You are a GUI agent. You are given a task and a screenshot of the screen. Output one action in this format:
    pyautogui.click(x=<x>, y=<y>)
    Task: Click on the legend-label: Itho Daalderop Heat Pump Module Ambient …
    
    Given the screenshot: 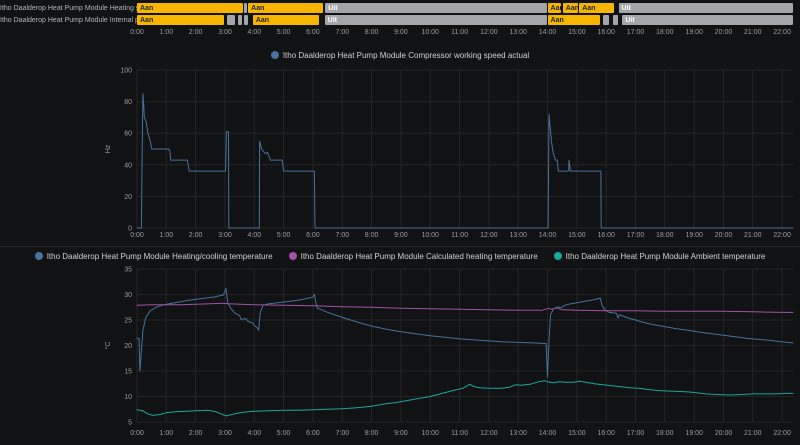 What is the action you would take?
    pyautogui.click(x=665, y=256)
    